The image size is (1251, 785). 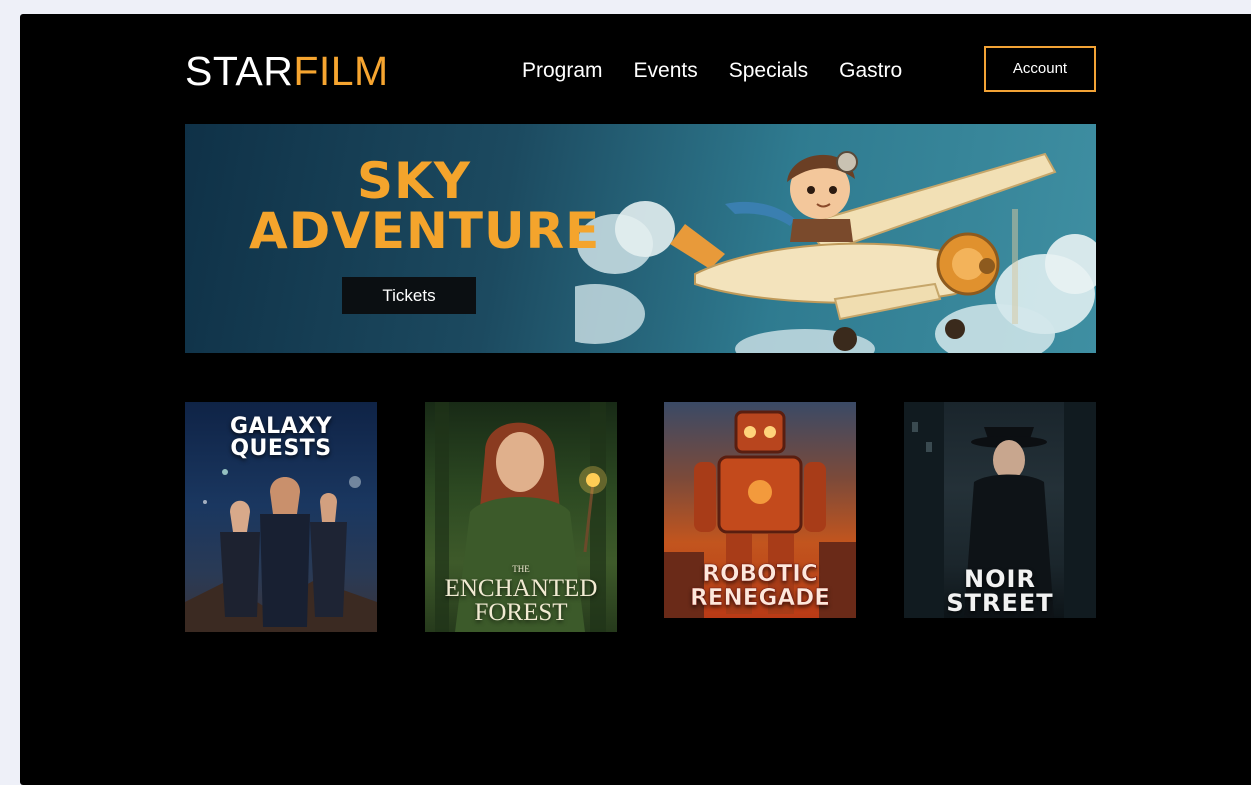 I want to click on poster-galaxy-quests: GALAXY QUESTS, so click(x=281, y=517).